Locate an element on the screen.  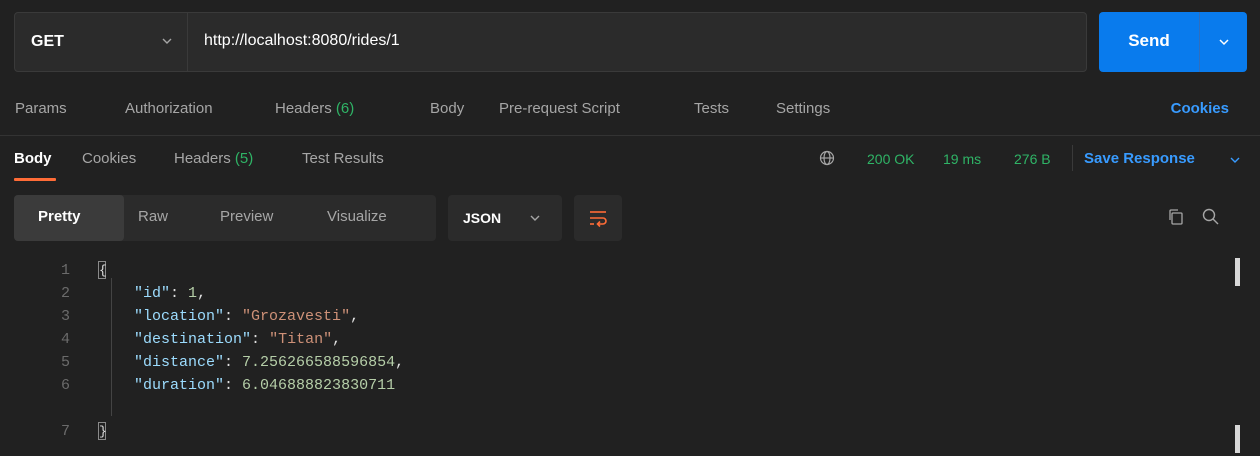
send-divider is located at coordinates (1199, 42).